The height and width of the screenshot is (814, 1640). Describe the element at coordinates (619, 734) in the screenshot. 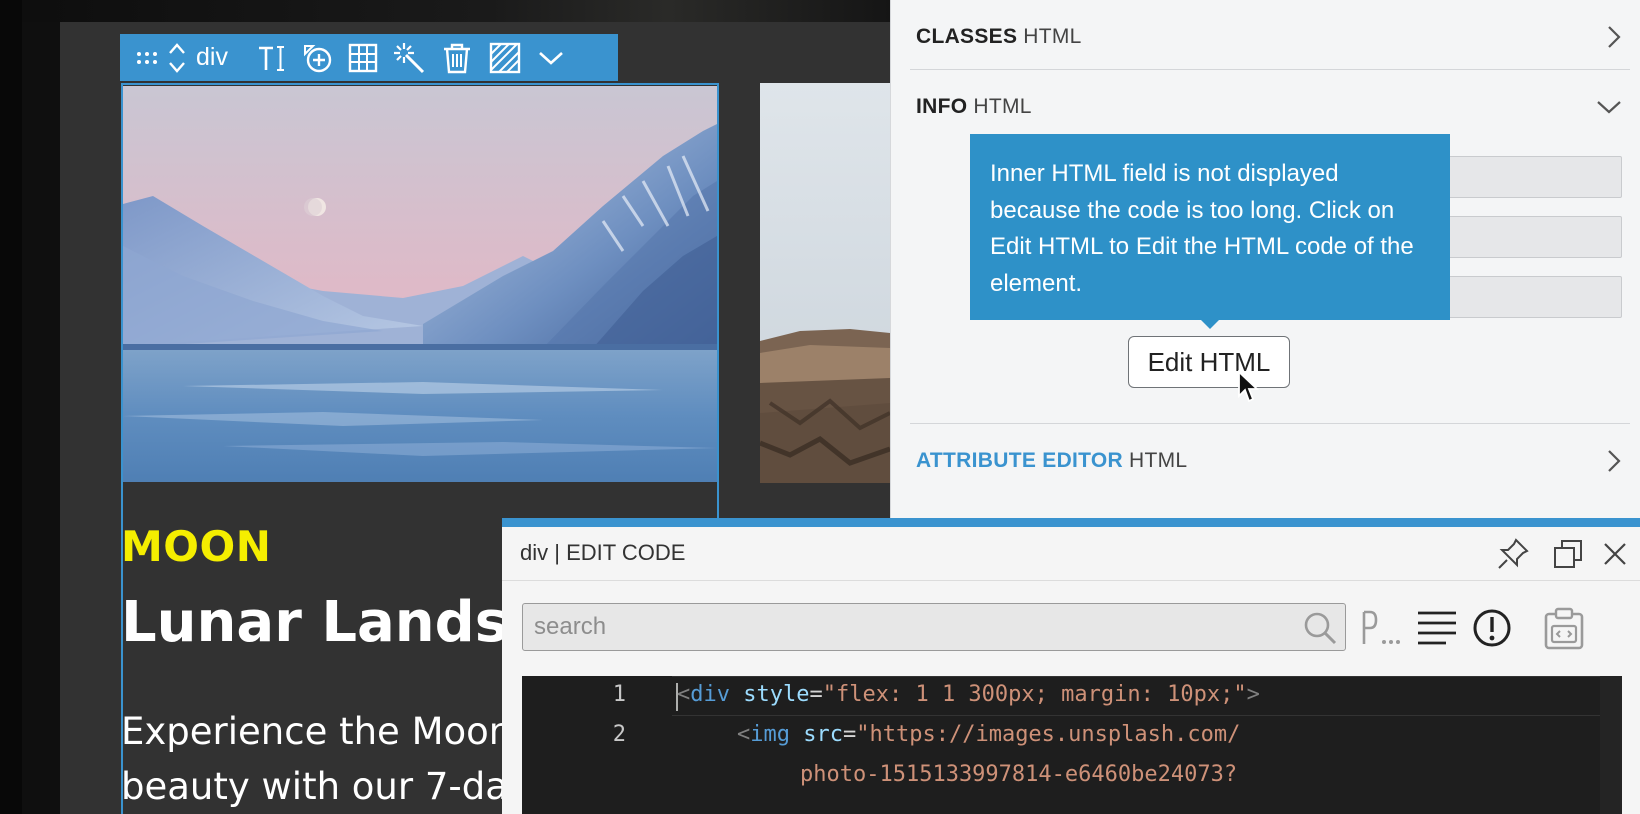

I see `line-number: 2` at that location.